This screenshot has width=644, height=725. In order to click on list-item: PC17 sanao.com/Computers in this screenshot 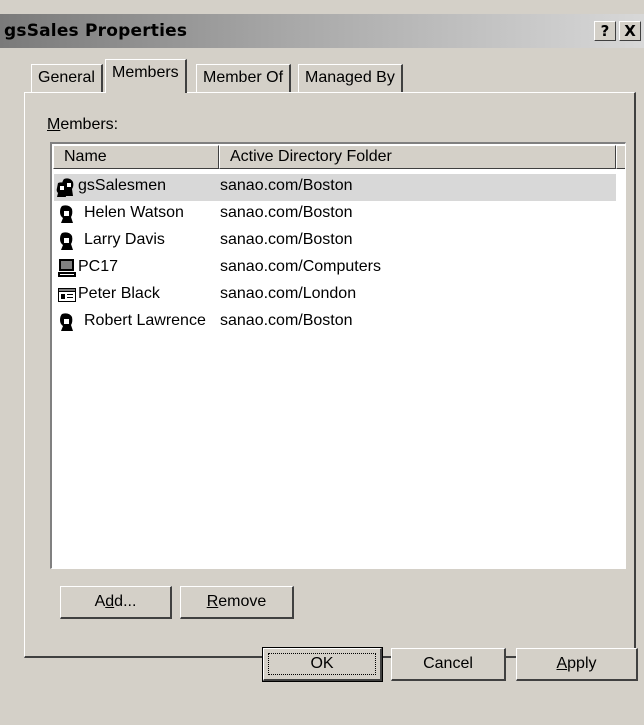, I will do `click(335, 268)`.